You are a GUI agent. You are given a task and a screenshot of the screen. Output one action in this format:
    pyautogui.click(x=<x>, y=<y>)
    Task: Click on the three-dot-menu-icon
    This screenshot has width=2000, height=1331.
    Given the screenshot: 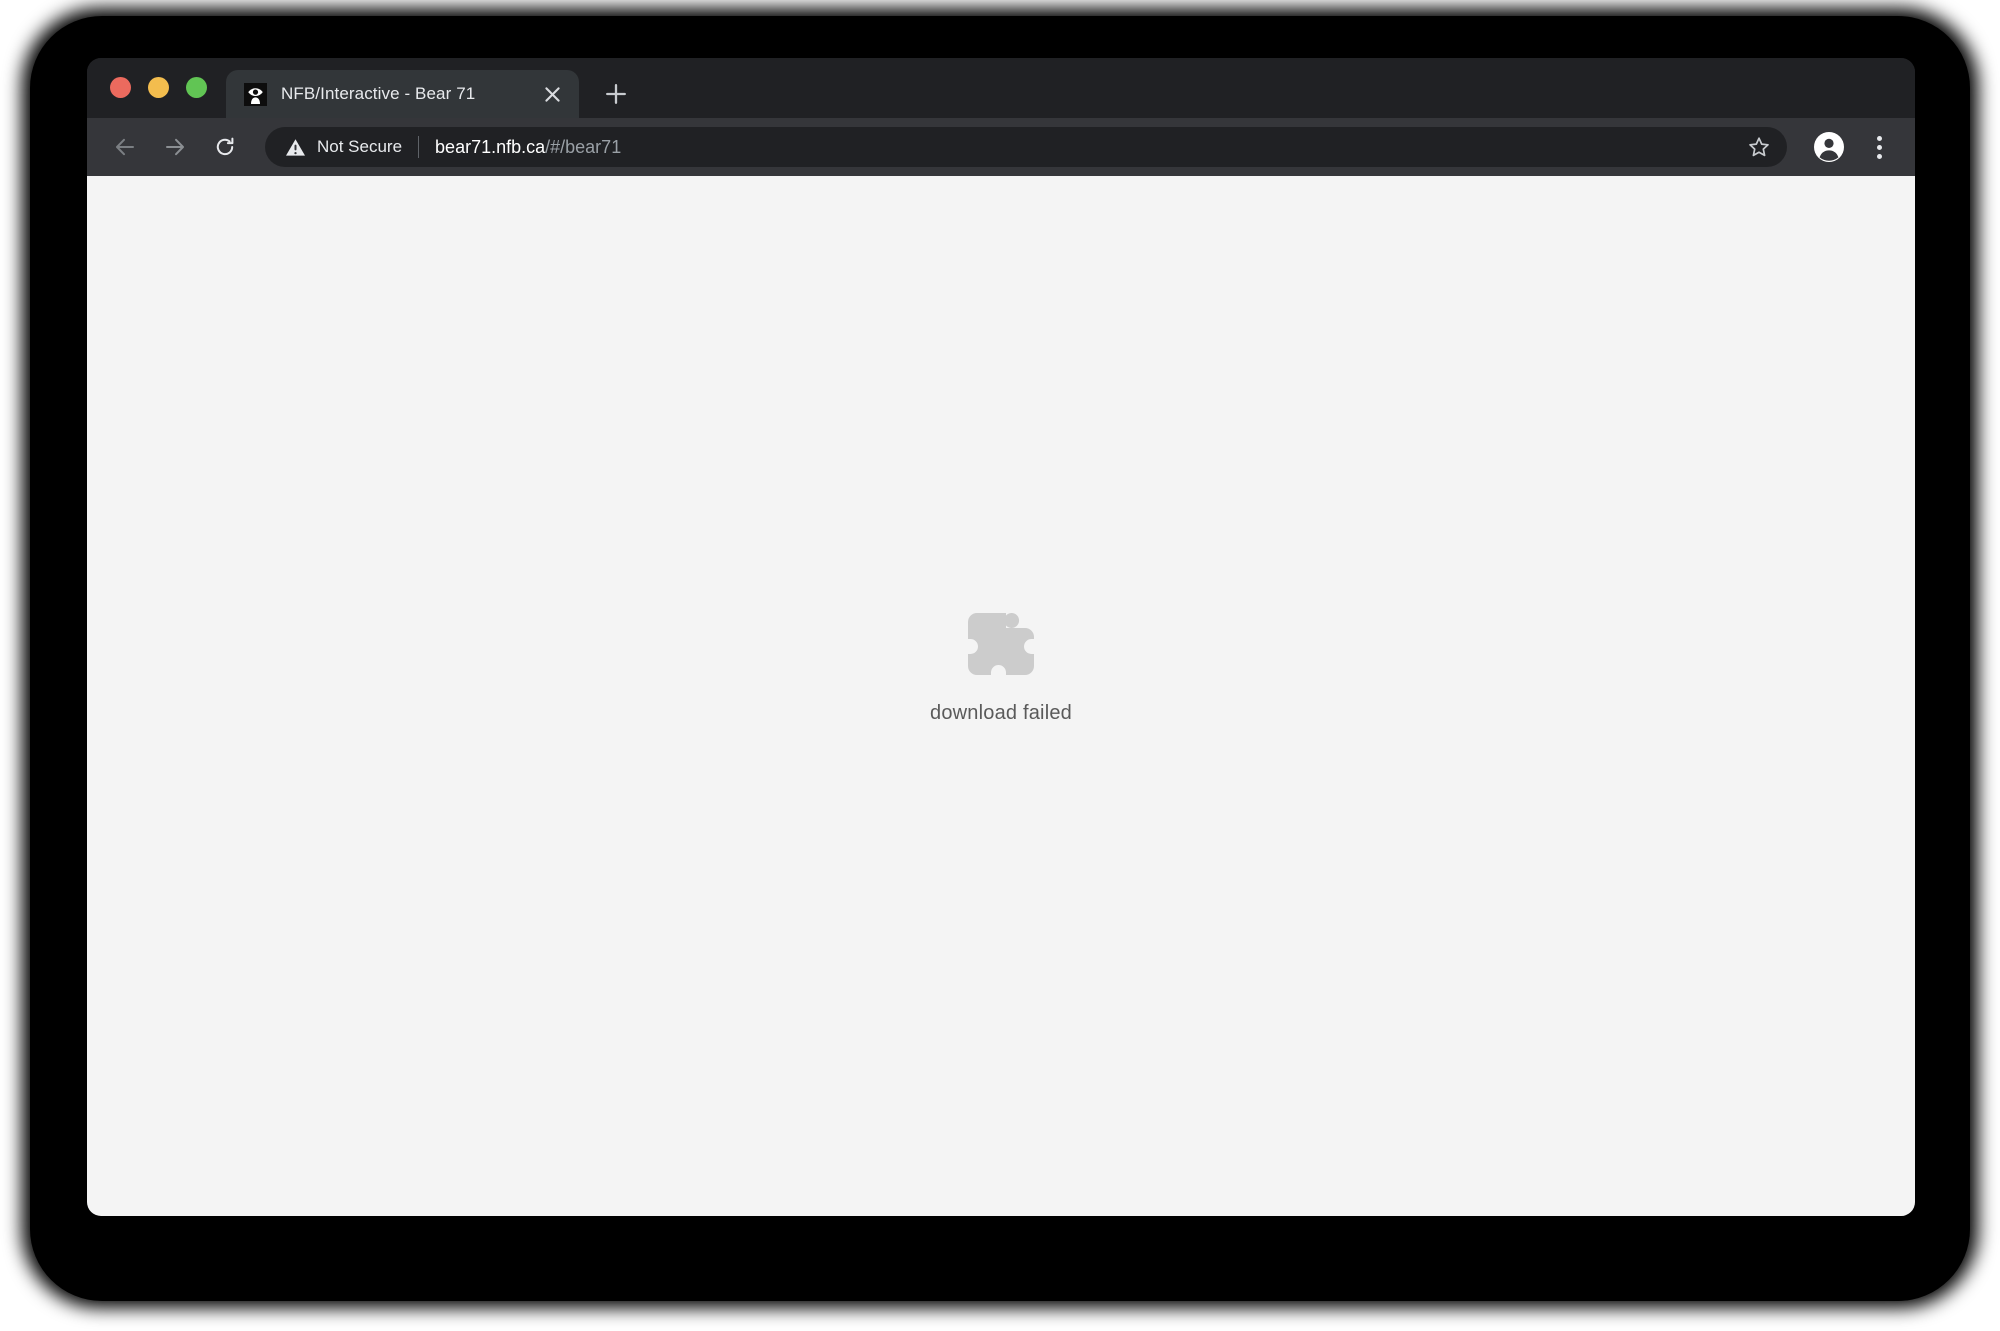 What is the action you would take?
    pyautogui.click(x=1879, y=147)
    